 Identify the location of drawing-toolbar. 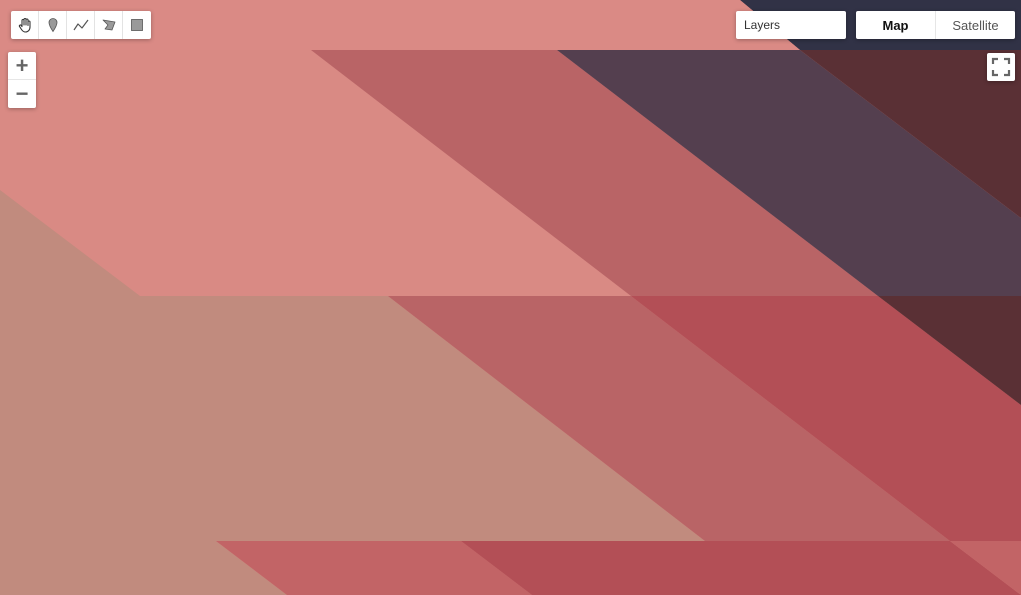
(81, 25).